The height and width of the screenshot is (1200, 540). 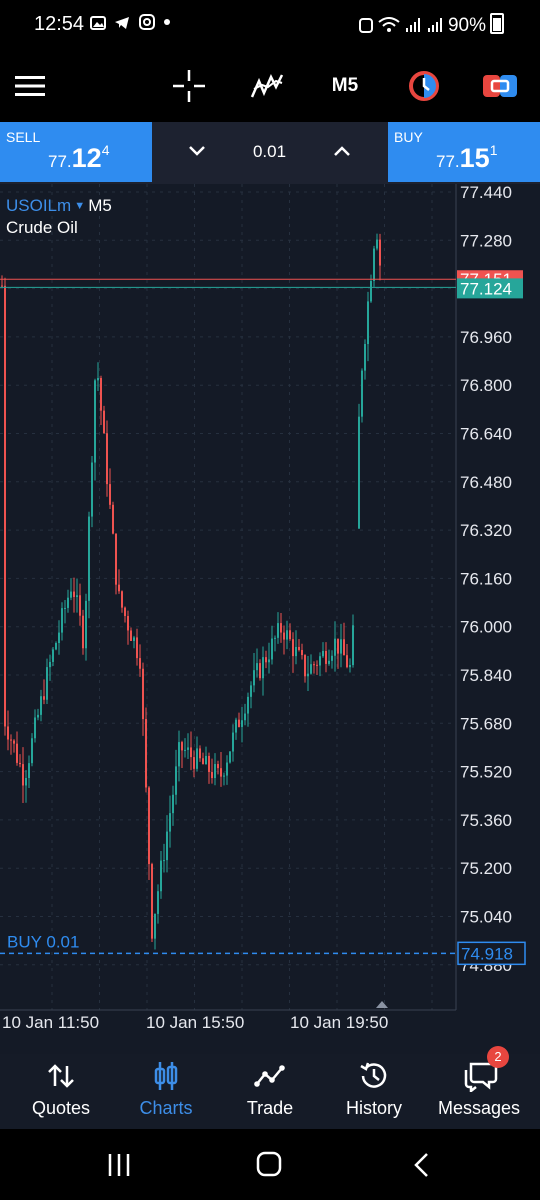 I want to click on charts-icon, so click(x=166, y=1076).